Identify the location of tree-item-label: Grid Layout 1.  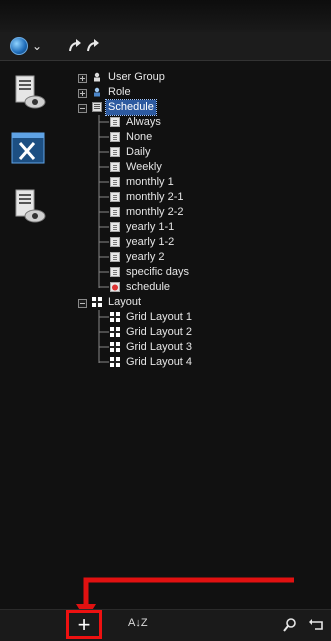
(159, 317).